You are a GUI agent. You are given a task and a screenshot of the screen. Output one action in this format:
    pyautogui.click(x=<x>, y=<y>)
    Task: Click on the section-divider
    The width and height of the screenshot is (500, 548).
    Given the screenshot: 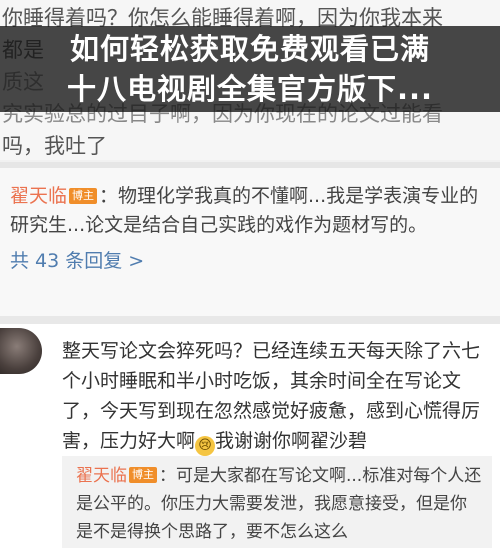 What is the action you would take?
    pyautogui.click(x=250, y=320)
    